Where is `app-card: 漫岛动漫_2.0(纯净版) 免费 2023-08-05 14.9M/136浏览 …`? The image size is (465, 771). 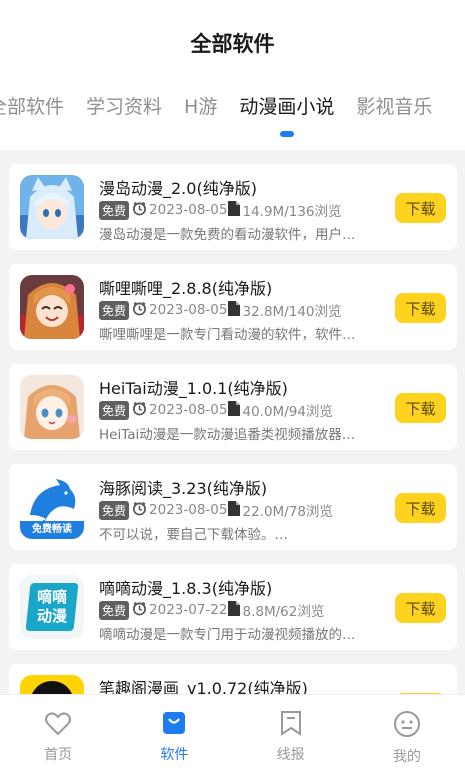
app-card: 漫岛动漫_2.0(纯净版) 免费 2023-08-05 14.9M/136浏览 … is located at coordinates (233, 207).